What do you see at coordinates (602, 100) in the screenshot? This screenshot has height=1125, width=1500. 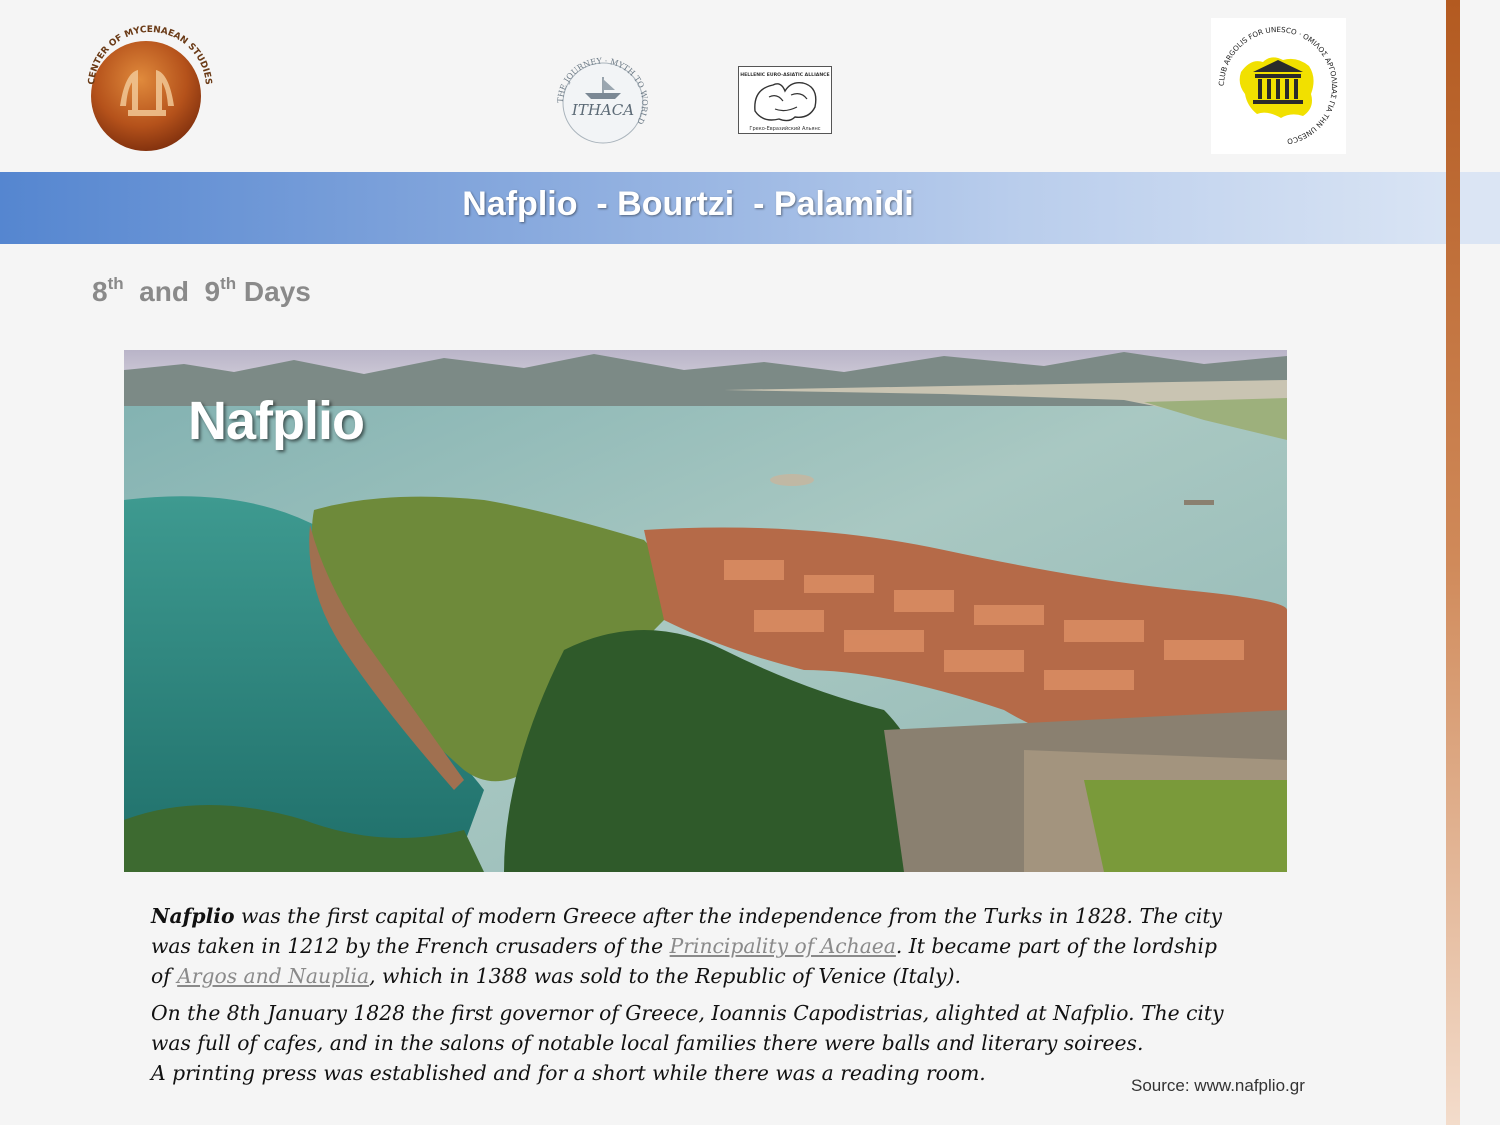 I see `ithaca-journey-logo: THE JOURNEY · MYTH TO WORLD ITHACA` at bounding box center [602, 100].